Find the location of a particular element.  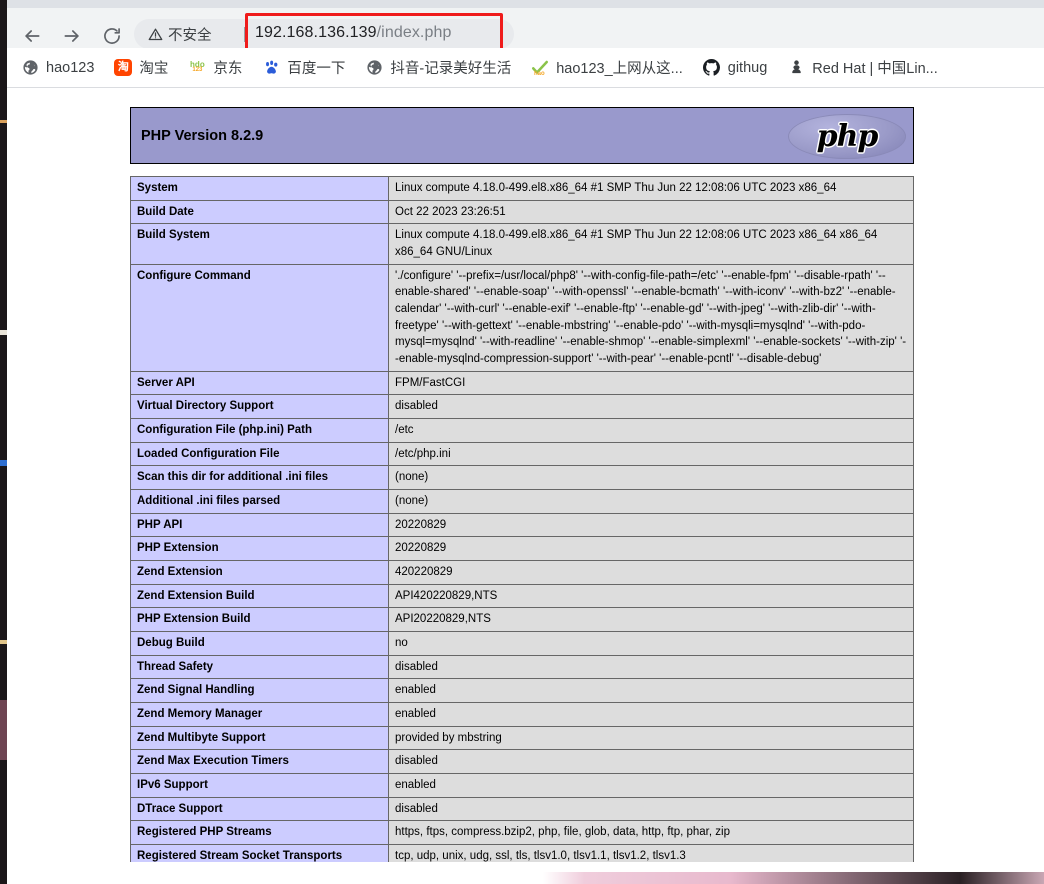

table-cell-key: Build System is located at coordinates (259, 244).